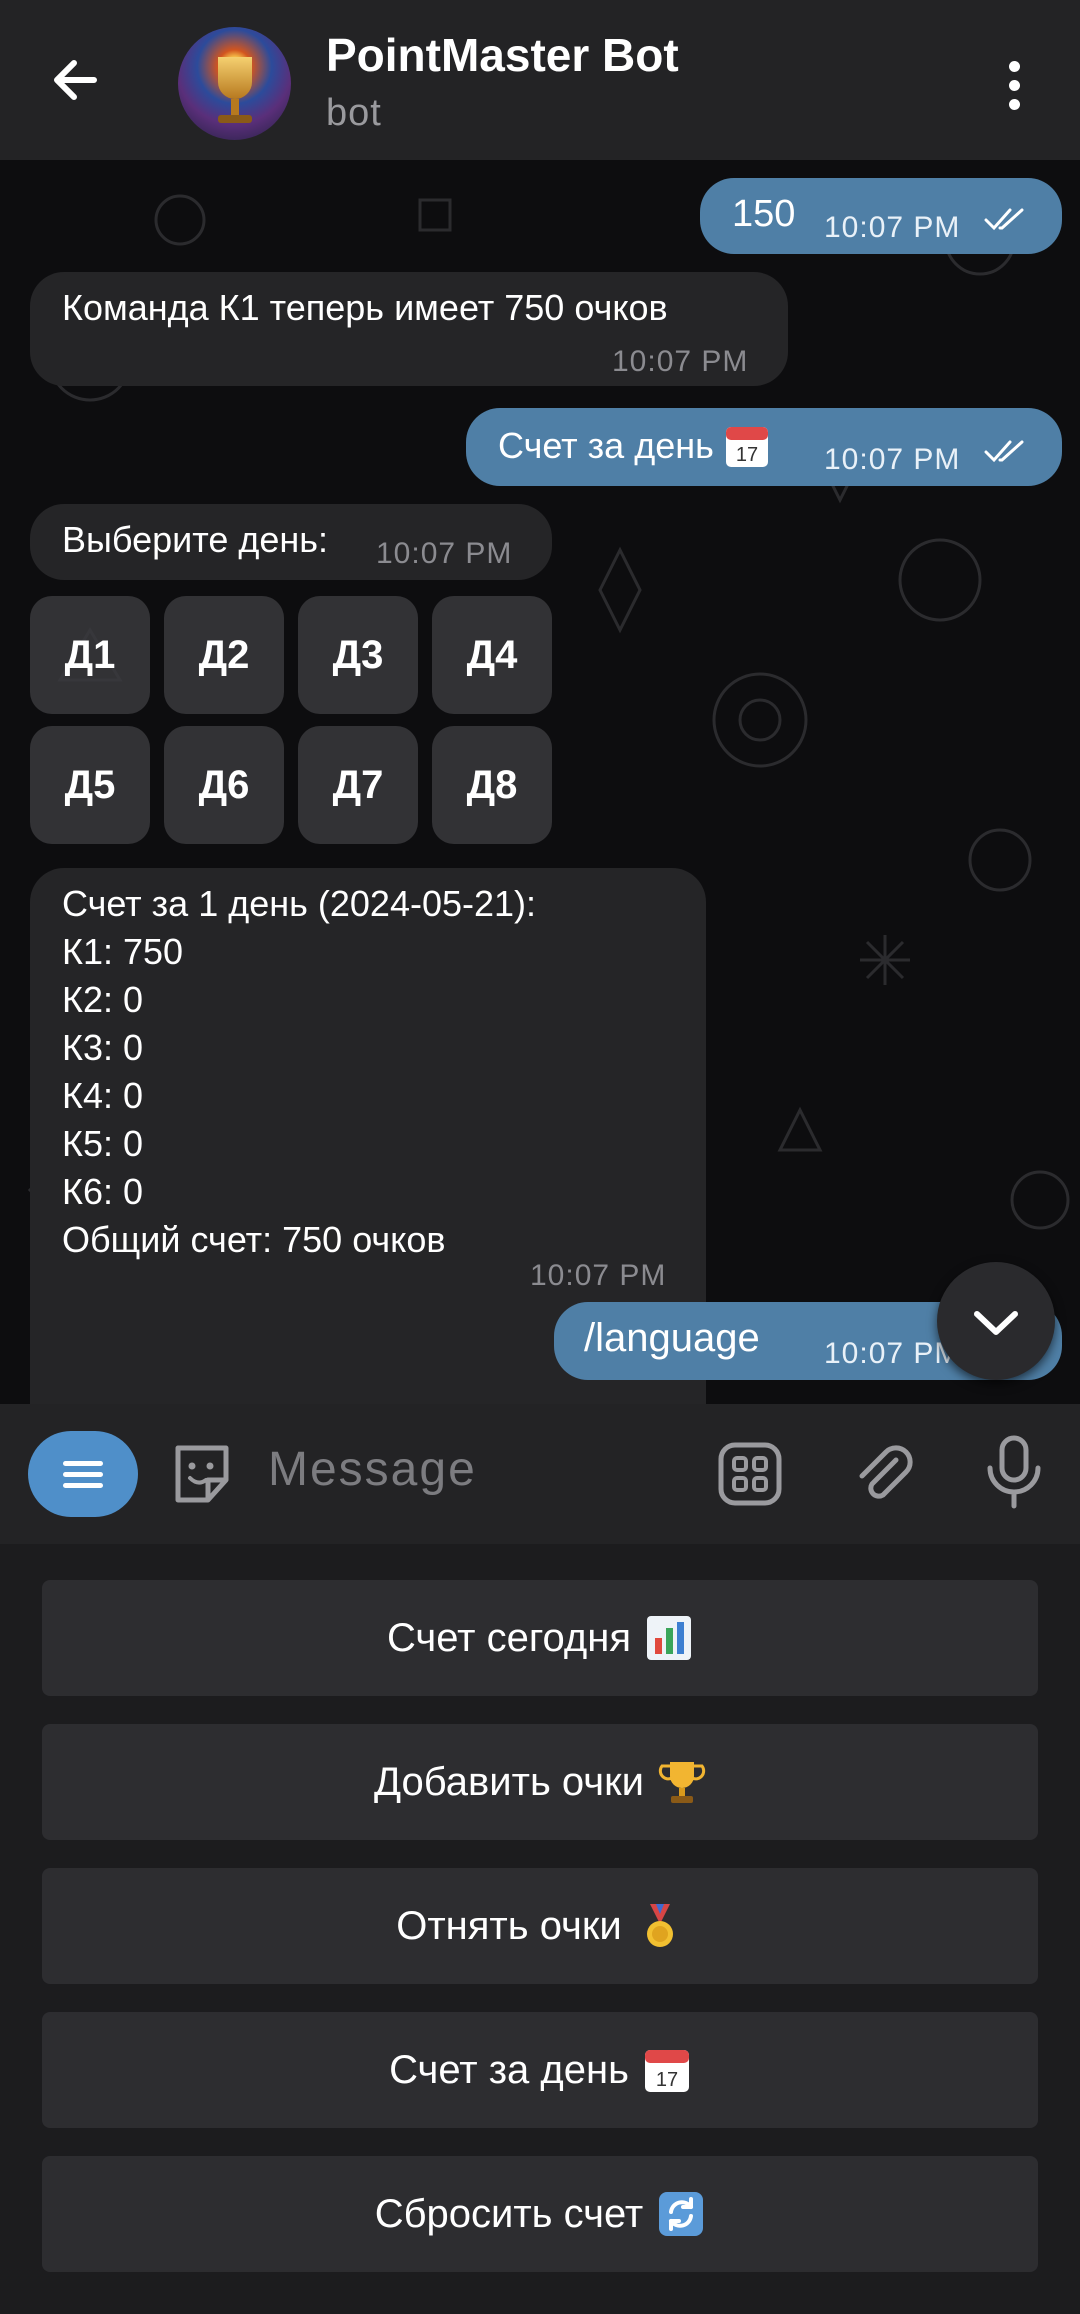  I want to click on scroll-to-bottom-button, so click(996, 1321).